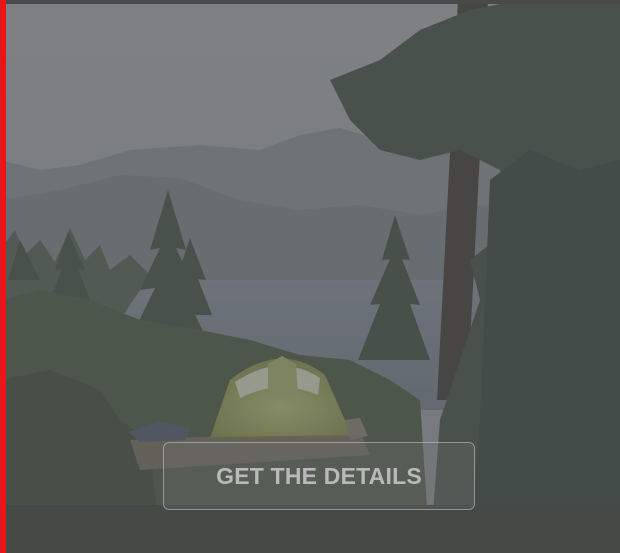  What do you see at coordinates (310, 2) in the screenshot?
I see `card-top-border` at bounding box center [310, 2].